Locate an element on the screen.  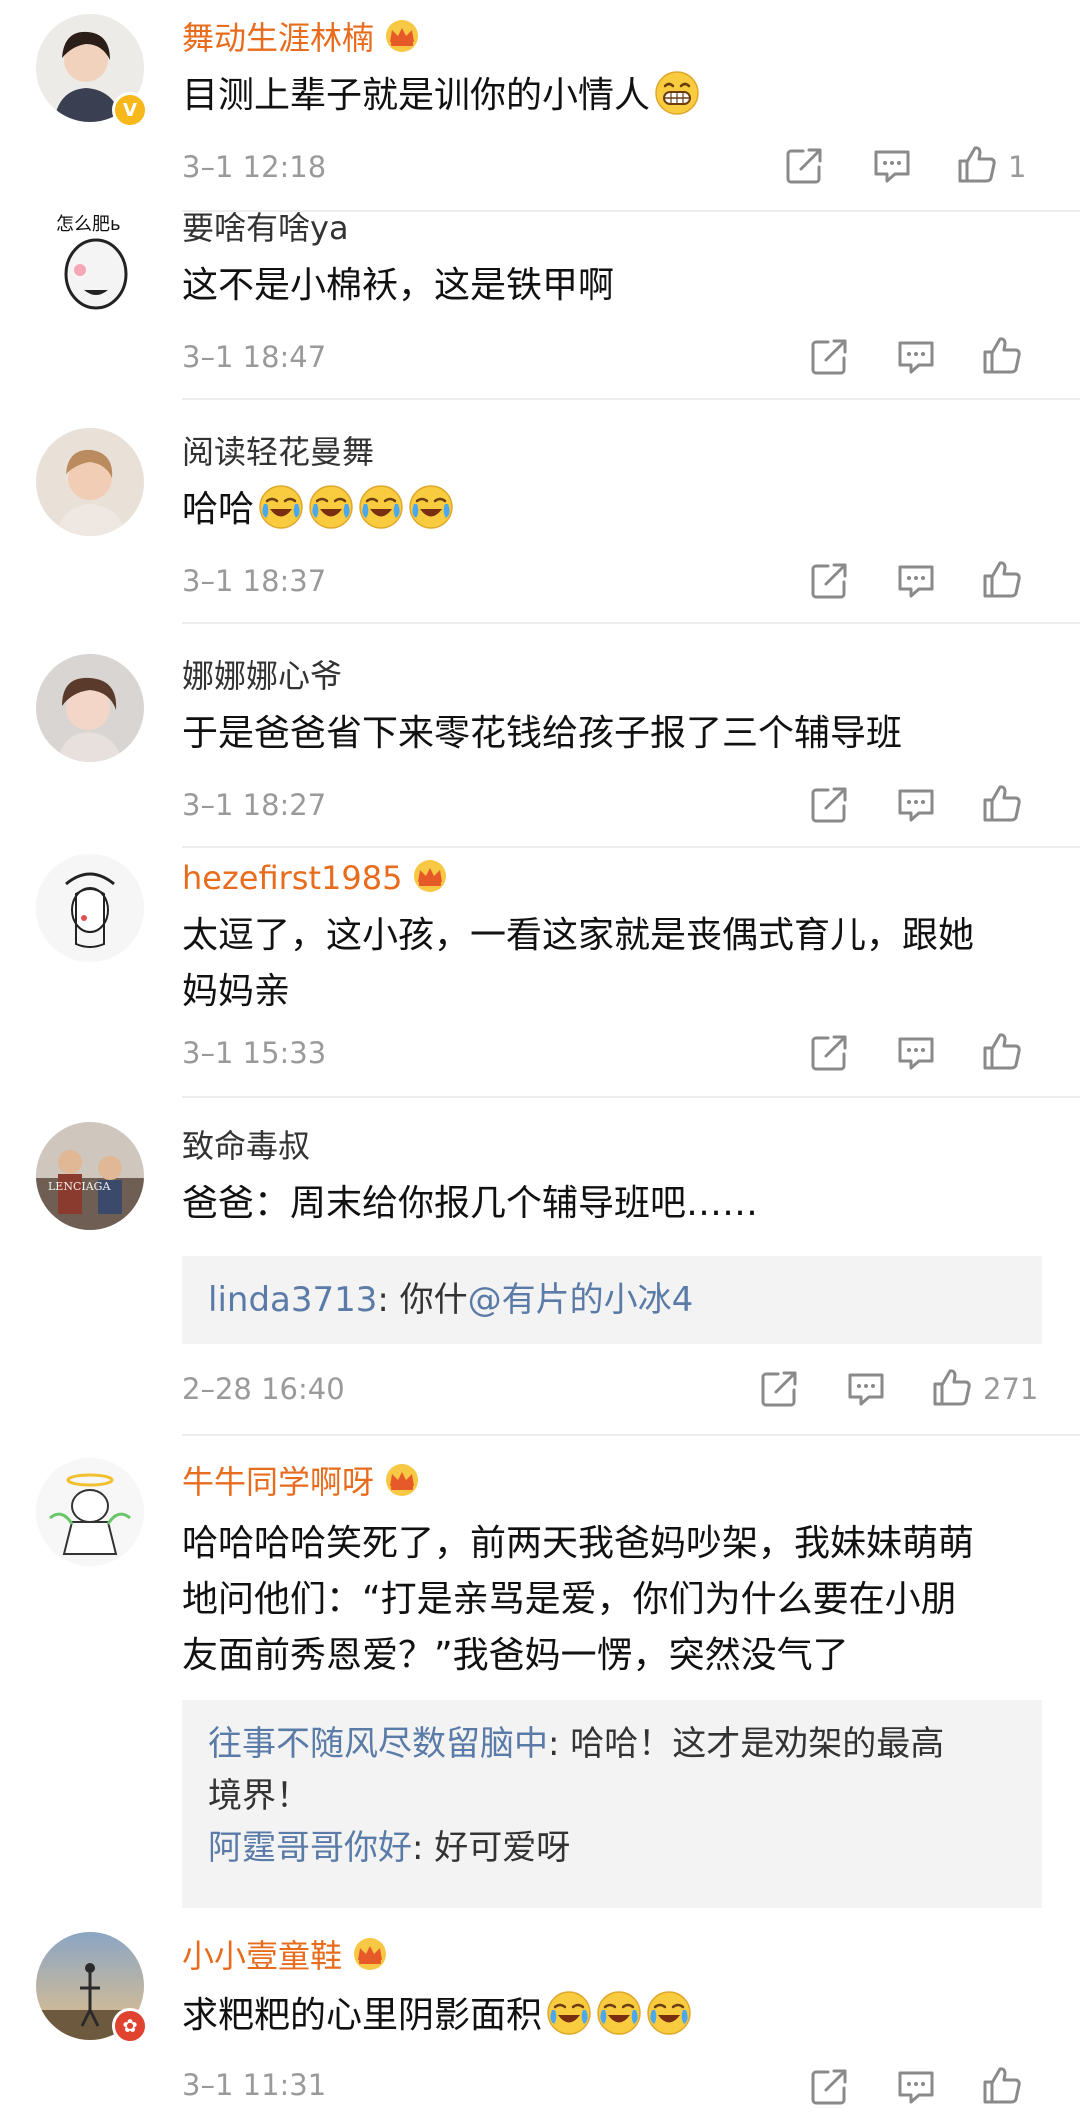
comment-text: 于是爸爸省下来零花钱给孩子报了三个辅导班 is located at coordinates (542, 733).